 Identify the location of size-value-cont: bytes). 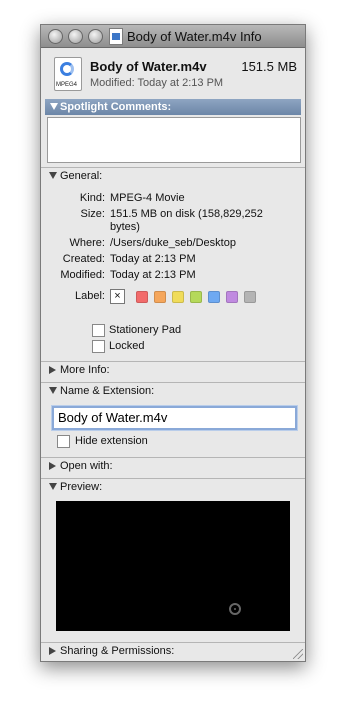
(125, 227).